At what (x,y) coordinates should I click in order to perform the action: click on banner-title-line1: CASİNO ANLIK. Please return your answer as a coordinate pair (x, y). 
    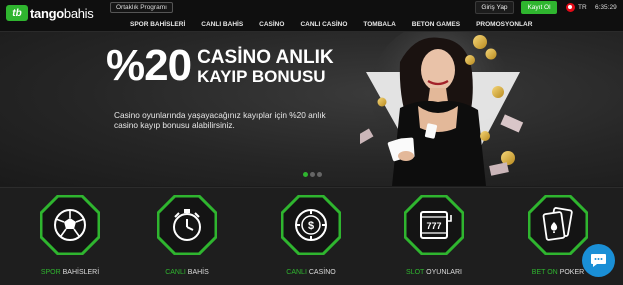
    Looking at the image, I should click on (265, 57).